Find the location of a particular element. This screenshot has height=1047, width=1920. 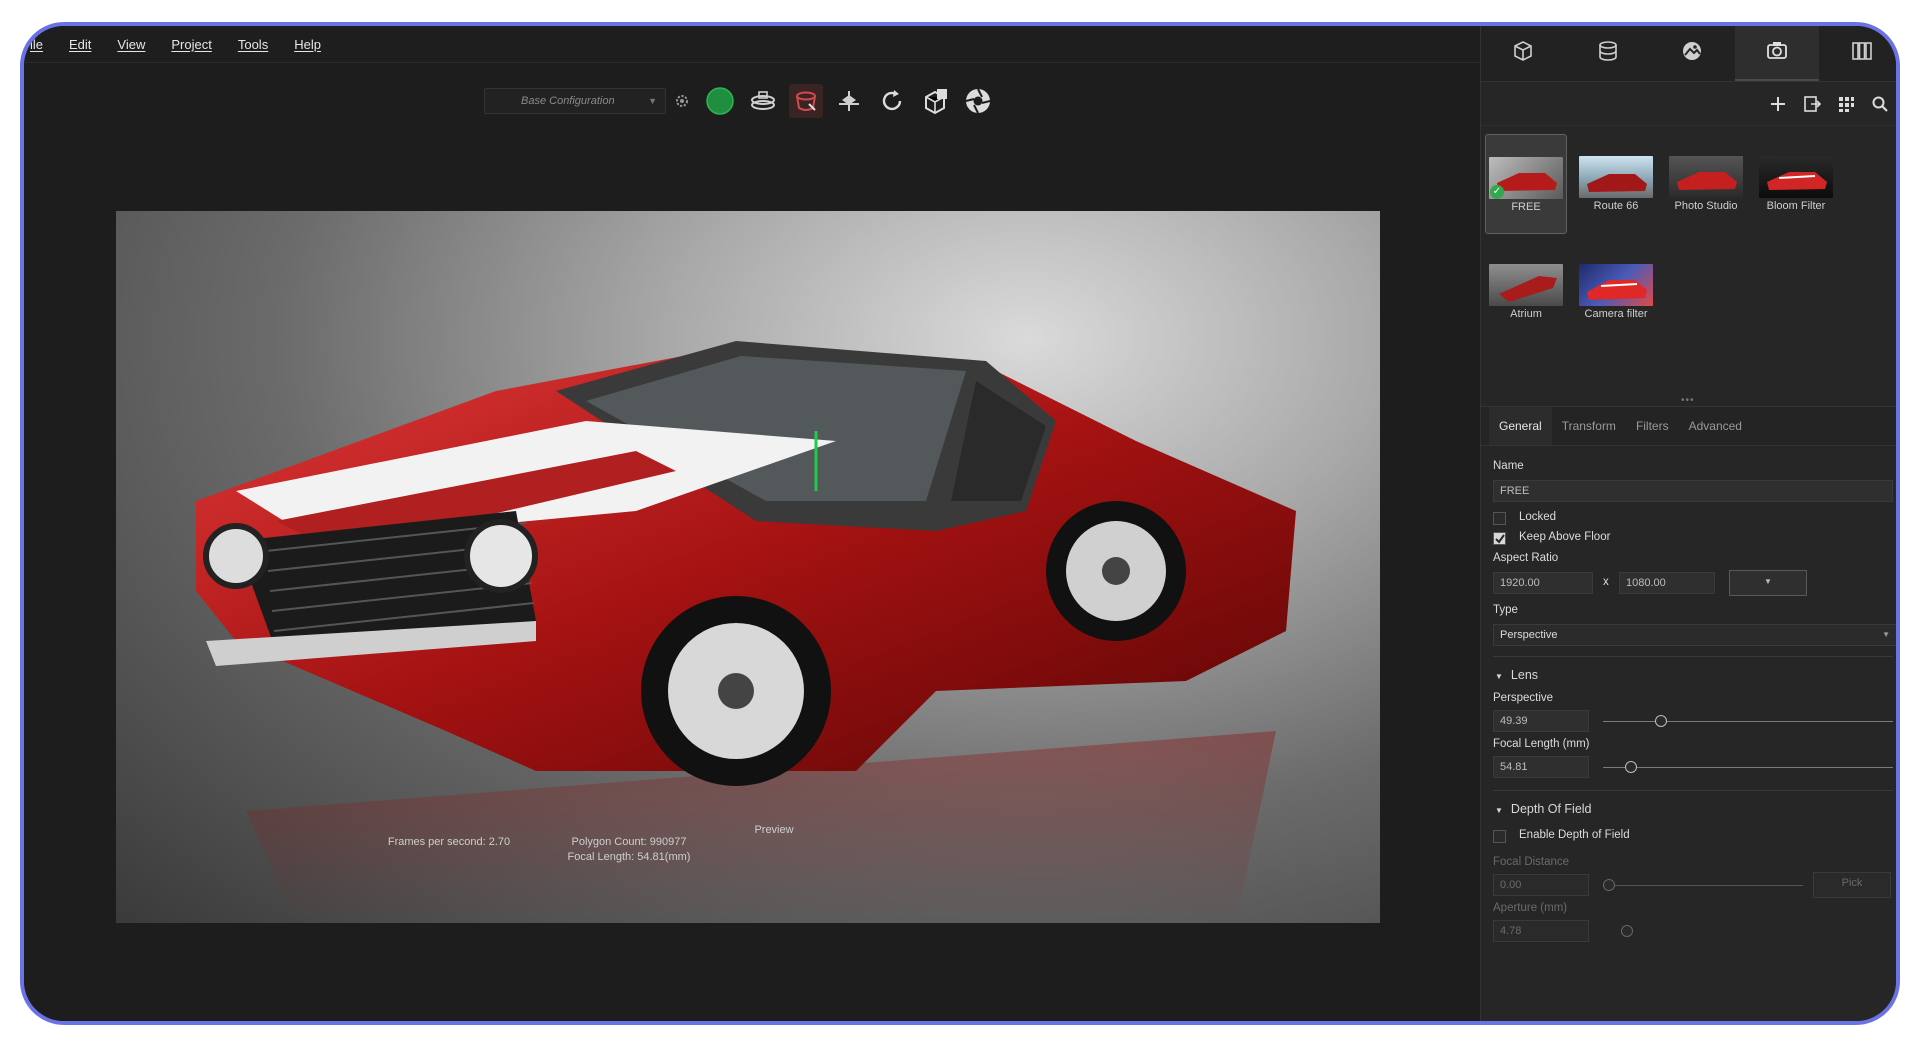

panel-tab-bar is located at coordinates (1688, 54).